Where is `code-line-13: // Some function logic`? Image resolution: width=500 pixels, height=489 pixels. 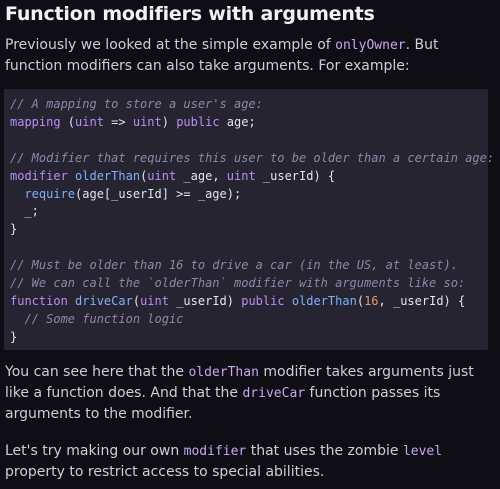
code-line-13: // Some function logic is located at coordinates (97, 318).